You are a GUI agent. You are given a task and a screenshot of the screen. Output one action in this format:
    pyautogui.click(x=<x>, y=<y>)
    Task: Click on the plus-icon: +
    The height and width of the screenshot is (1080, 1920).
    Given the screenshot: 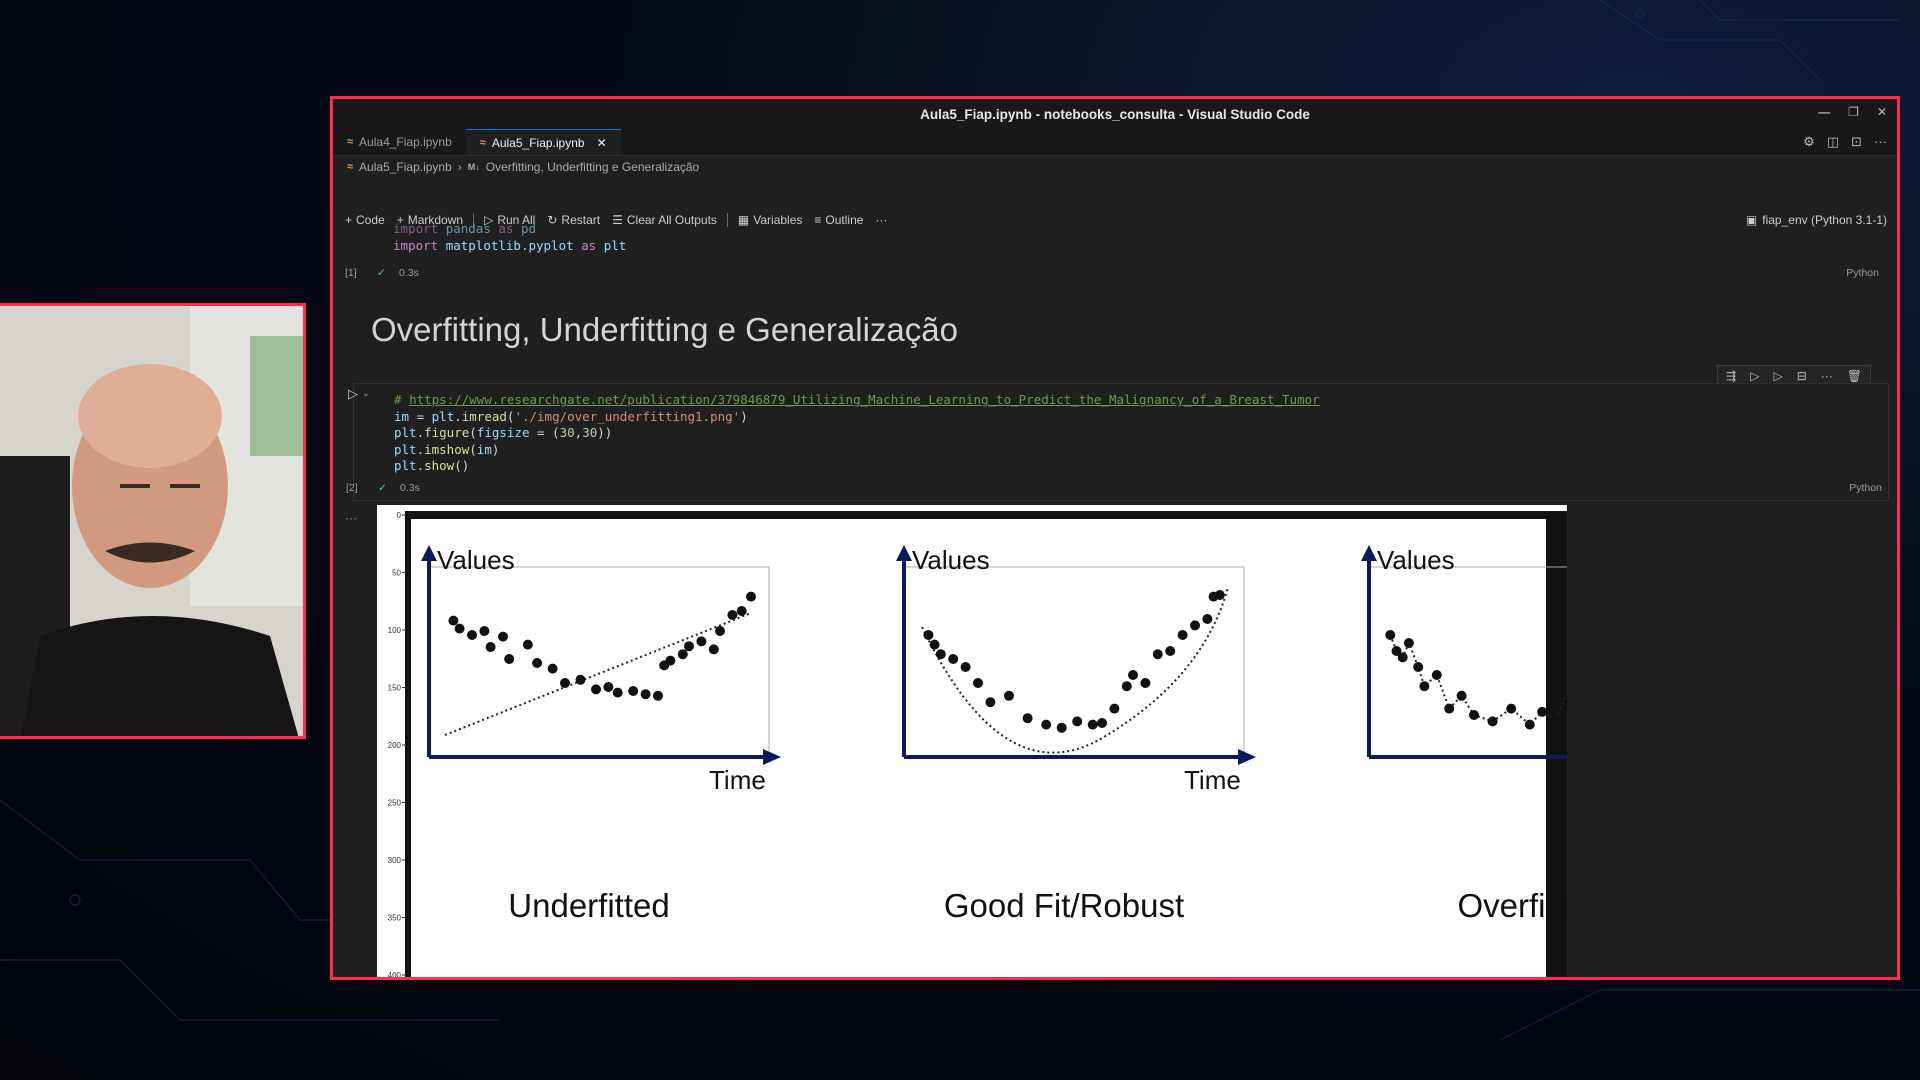 What is the action you would take?
    pyautogui.click(x=349, y=220)
    